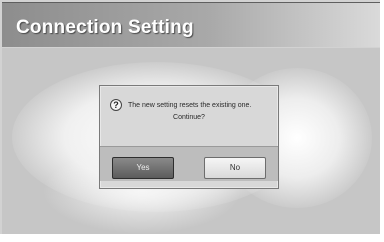 Image resolution: width=384 pixels, height=242 pixels. What do you see at coordinates (190, 105) in the screenshot?
I see `dialog-message: The new setting resets the existing one.` at bounding box center [190, 105].